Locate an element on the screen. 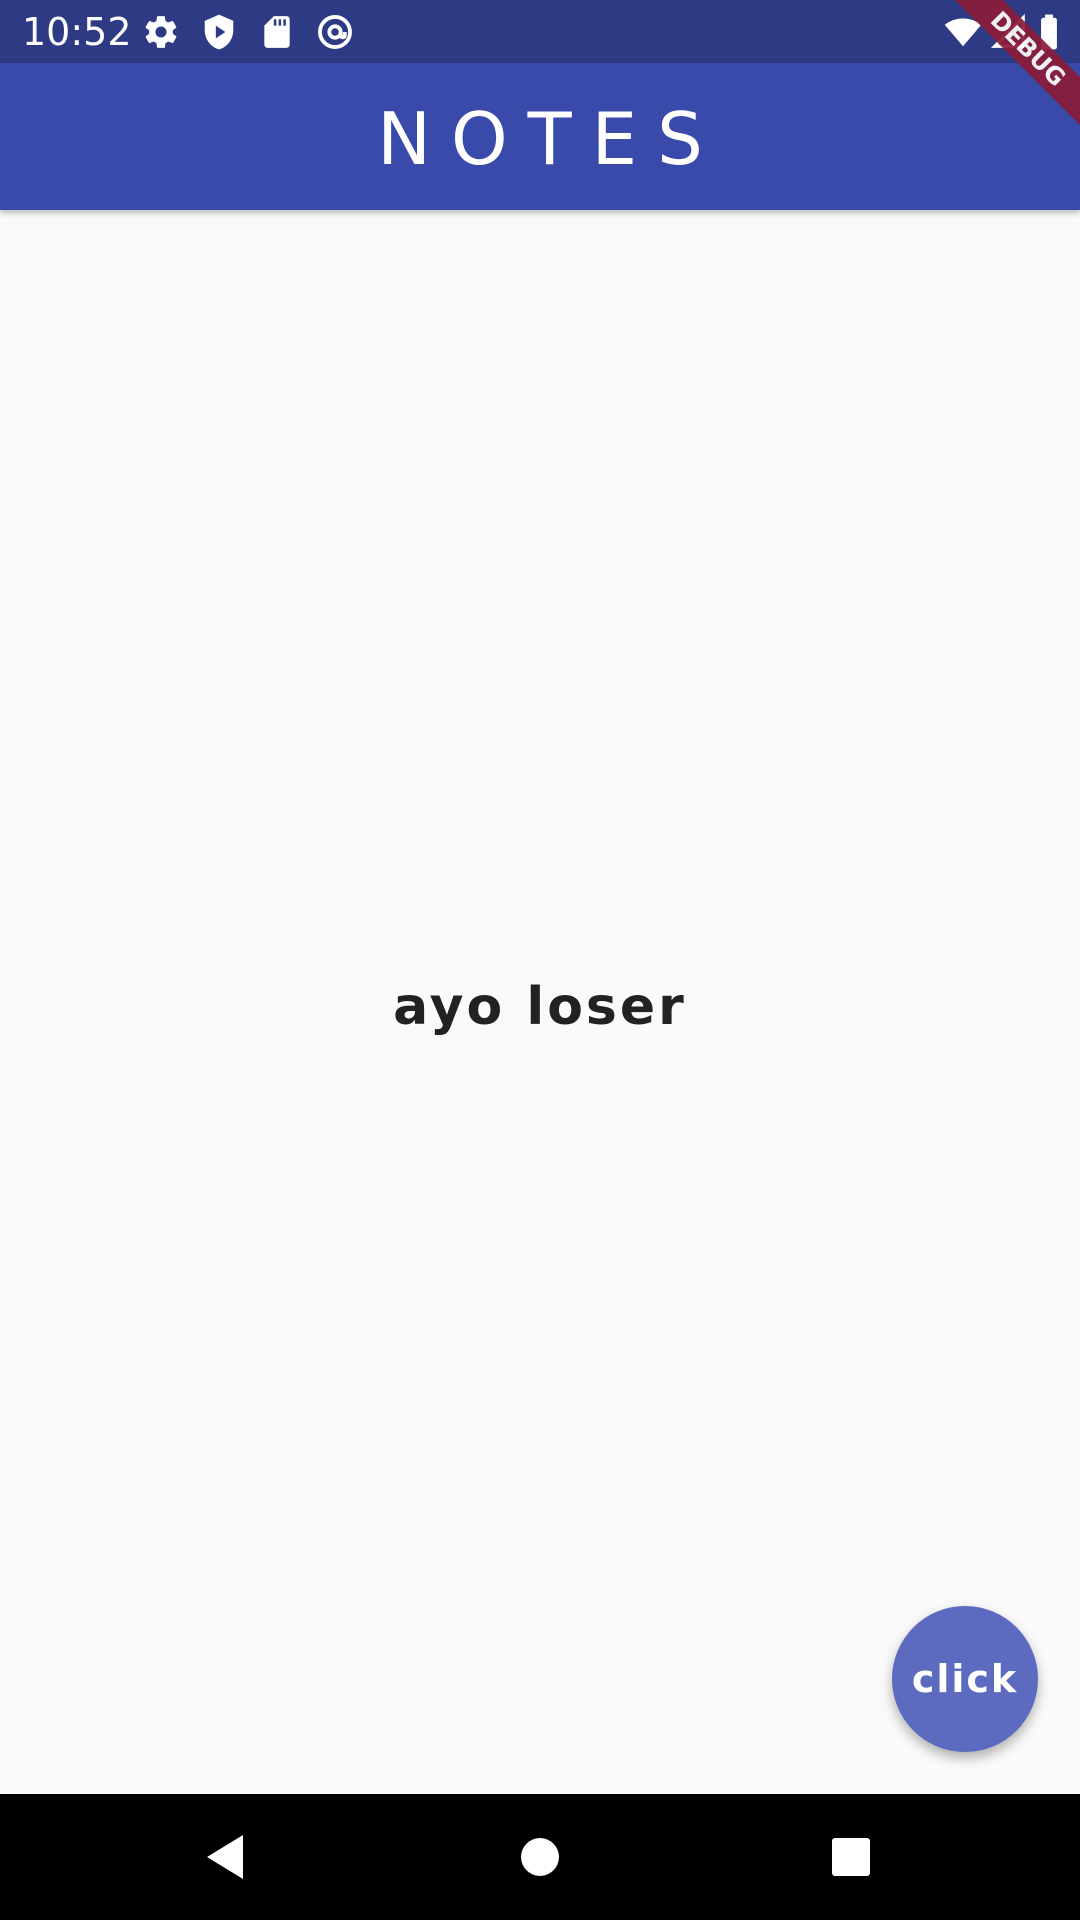 The image size is (1080, 1920). sd-card-icon is located at coordinates (277, 32).